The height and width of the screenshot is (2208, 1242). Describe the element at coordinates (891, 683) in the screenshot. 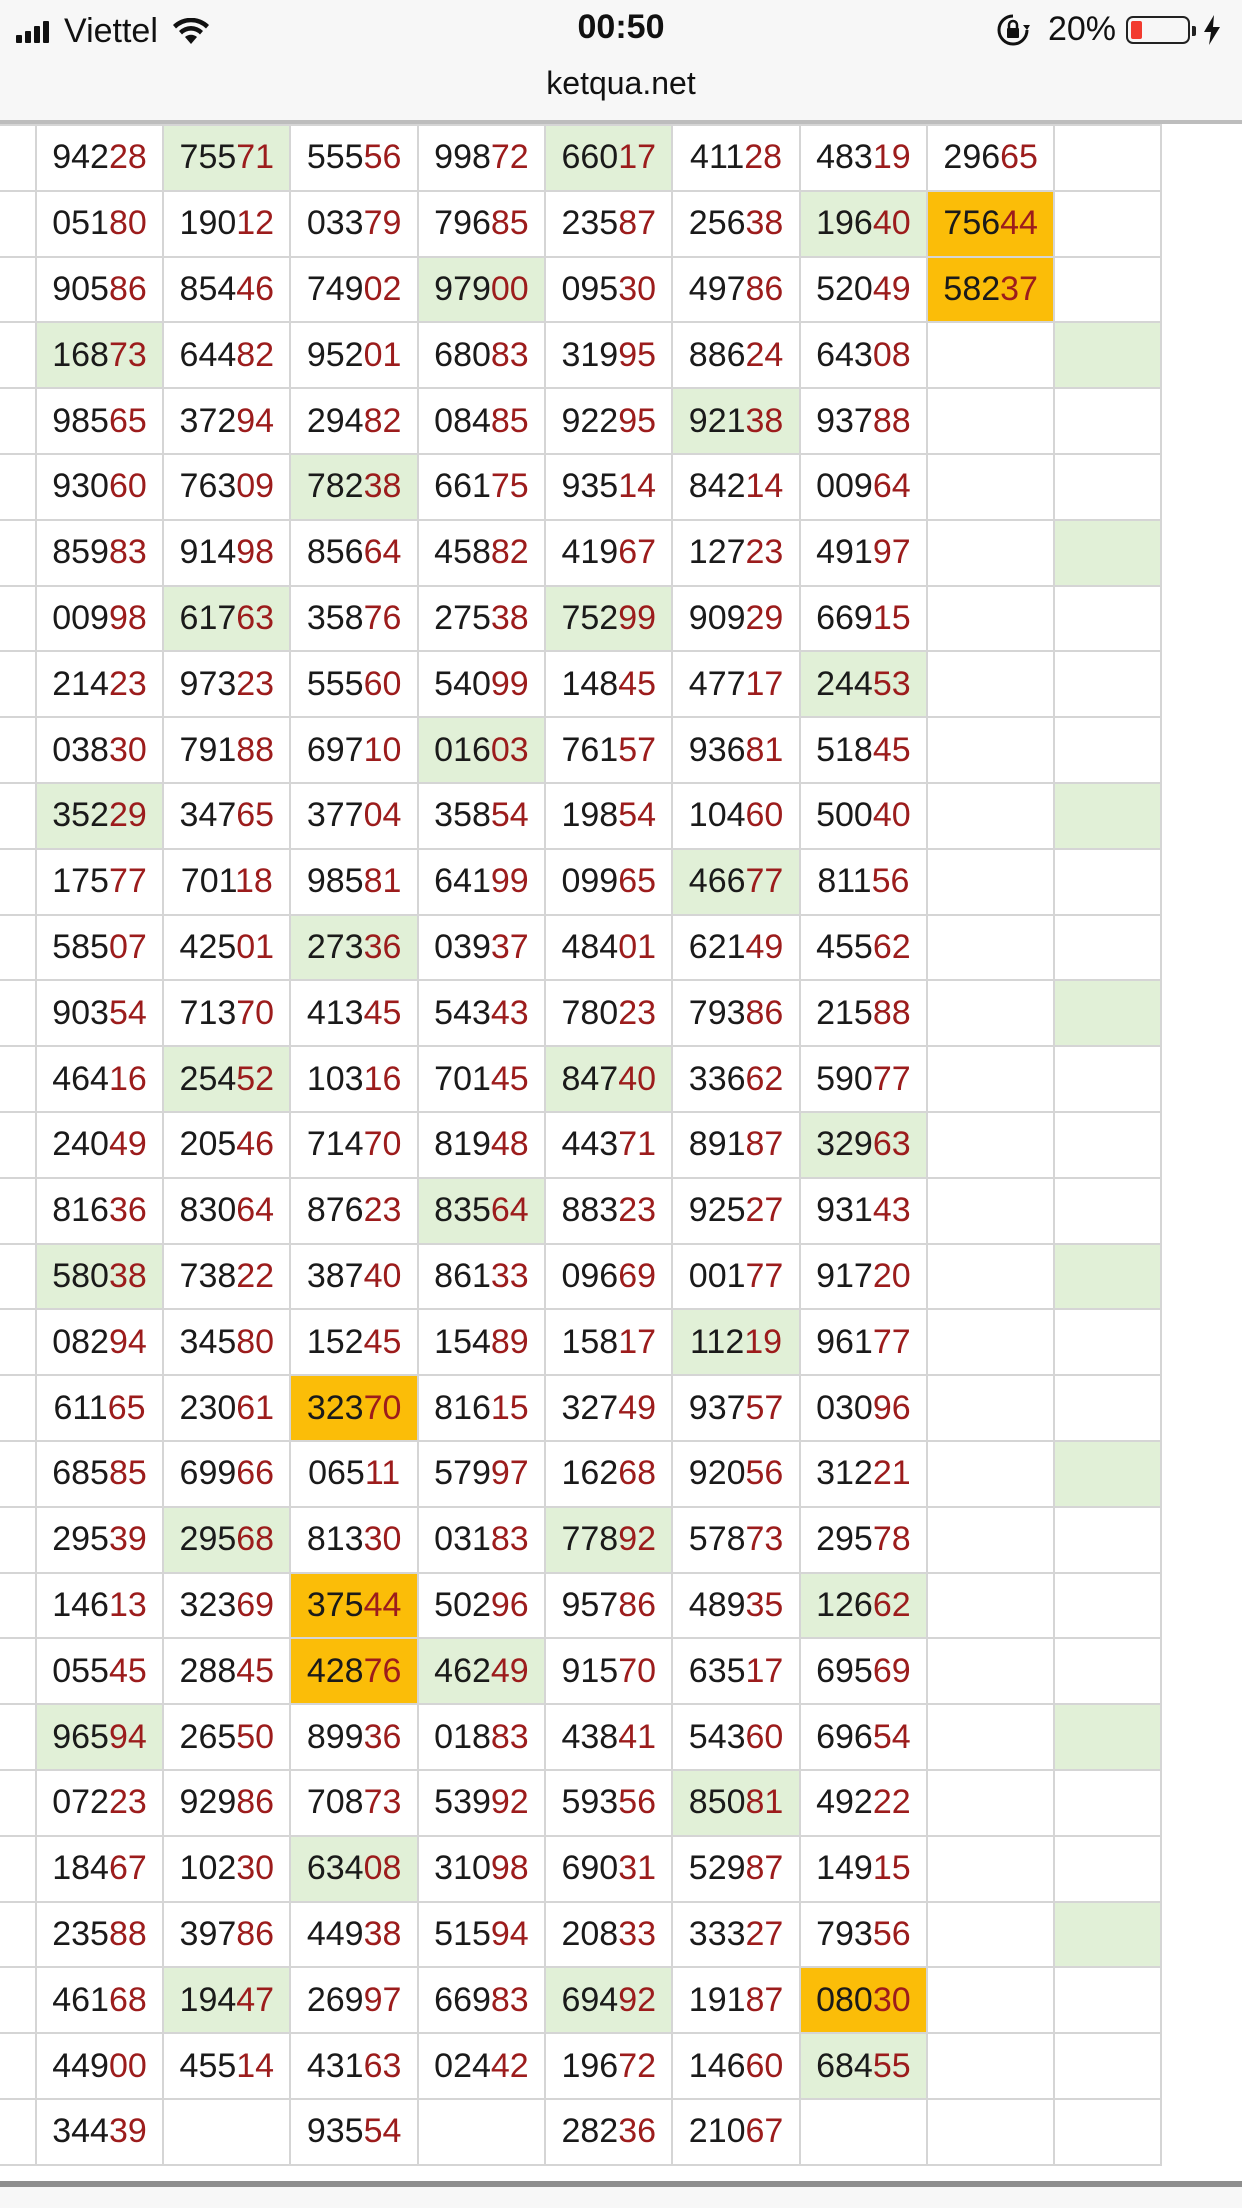

I see `tail-digits: 53` at that location.